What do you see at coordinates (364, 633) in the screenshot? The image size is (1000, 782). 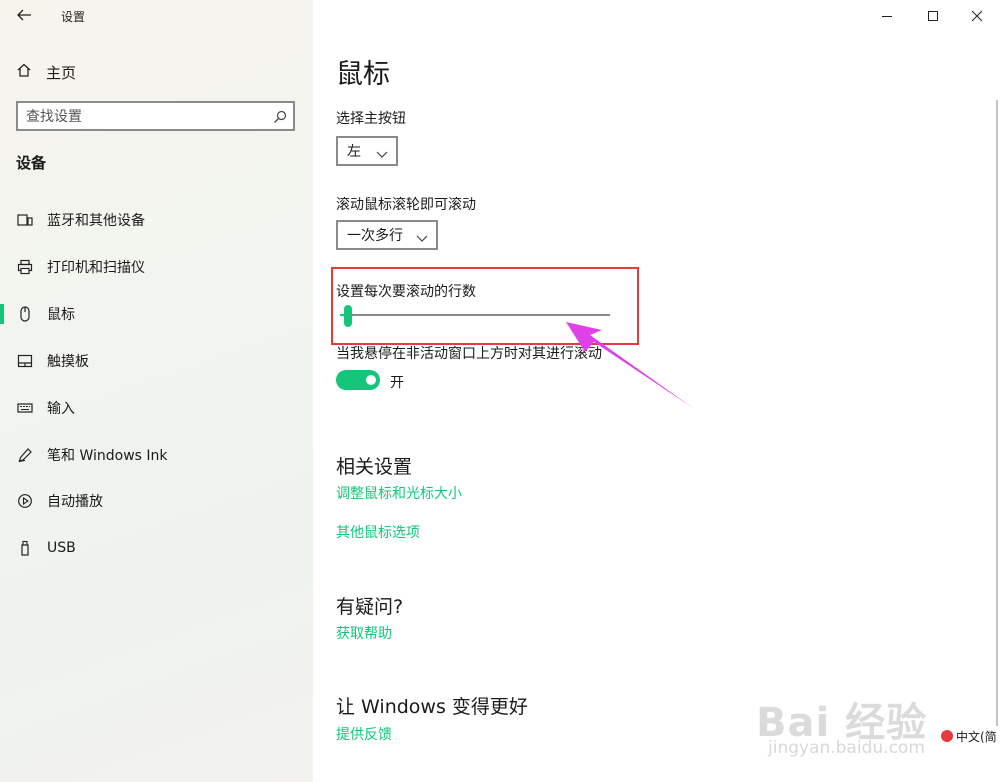 I see `link-get-help: 获取帮助` at bounding box center [364, 633].